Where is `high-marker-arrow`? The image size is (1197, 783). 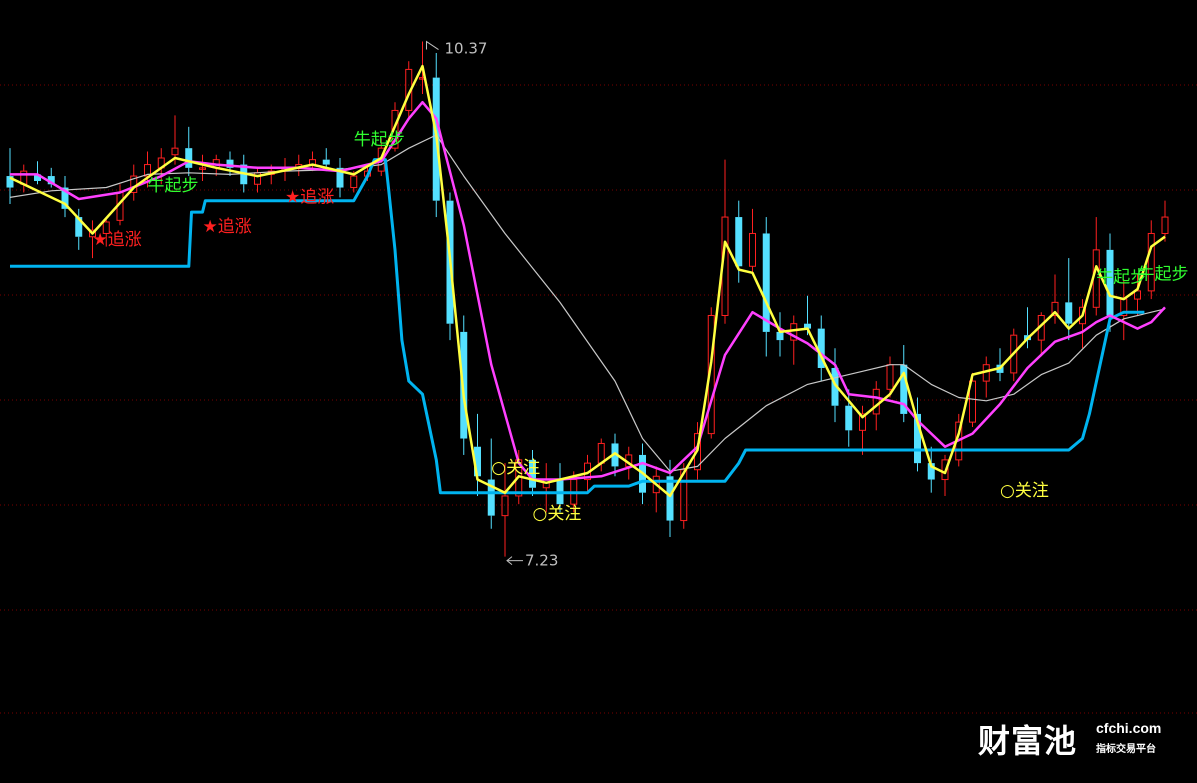 high-marker-arrow is located at coordinates (432, 45).